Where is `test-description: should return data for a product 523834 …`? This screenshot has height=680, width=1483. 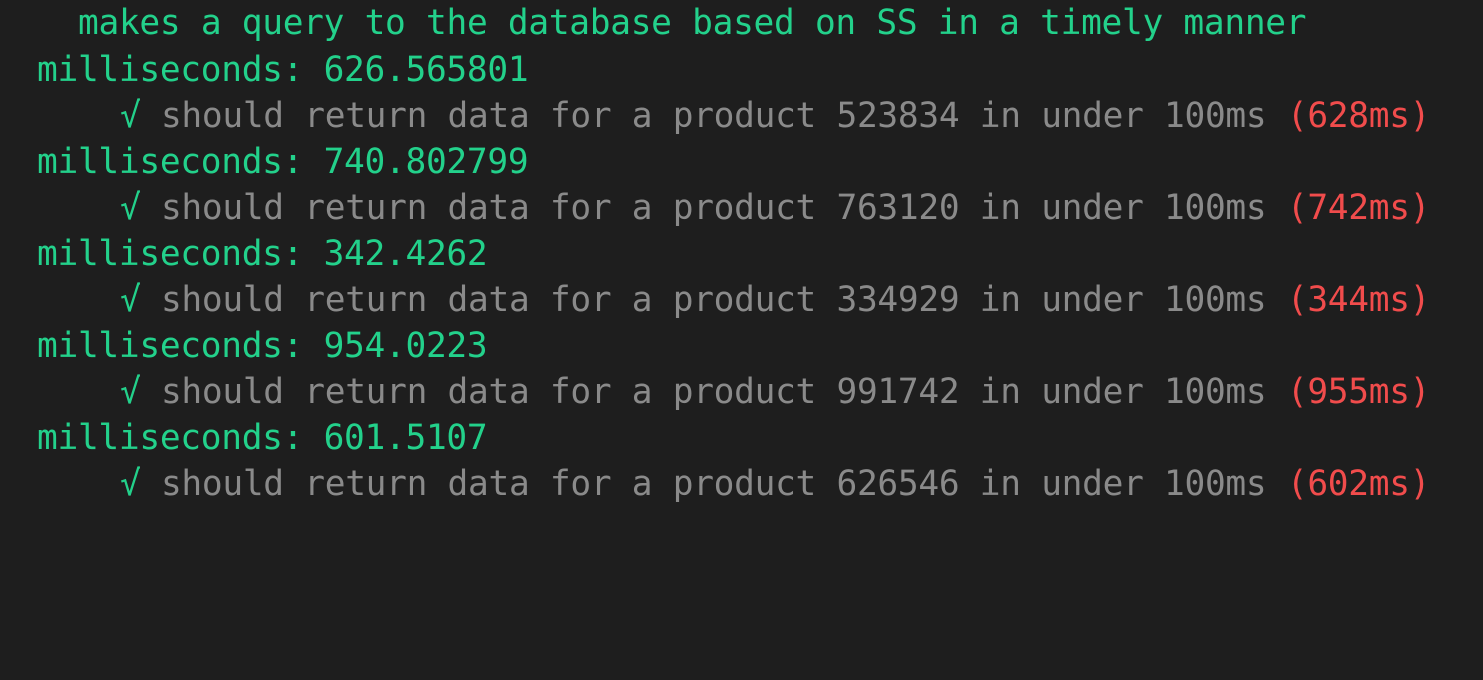
test-description: should return data for a product 523834 … is located at coordinates (713, 116).